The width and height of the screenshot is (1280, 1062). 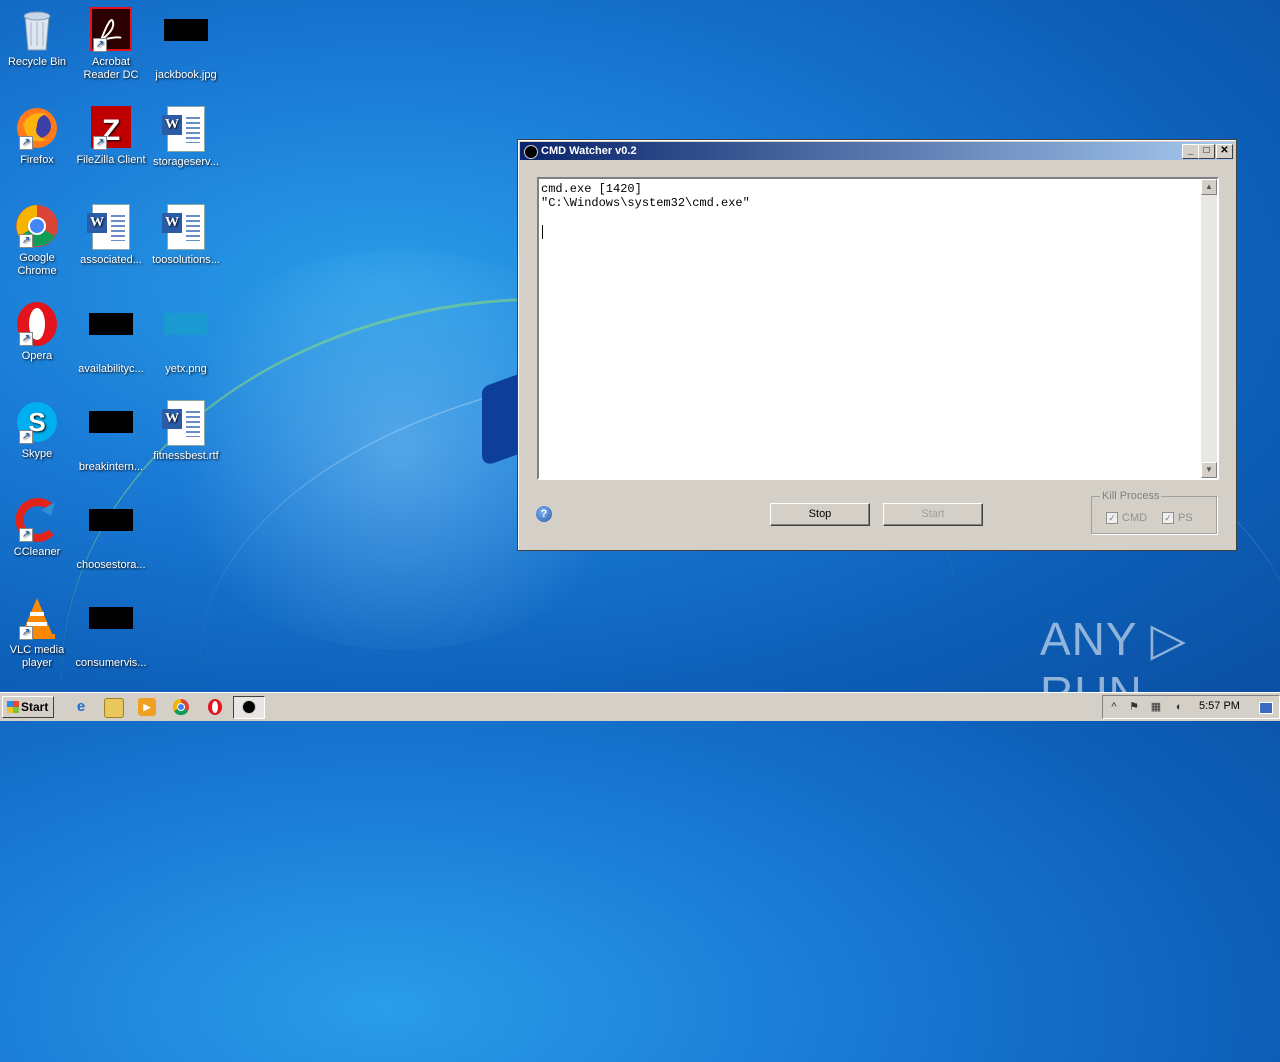 I want to click on cmd-watcher-taskbar-button, so click(x=249, y=707).